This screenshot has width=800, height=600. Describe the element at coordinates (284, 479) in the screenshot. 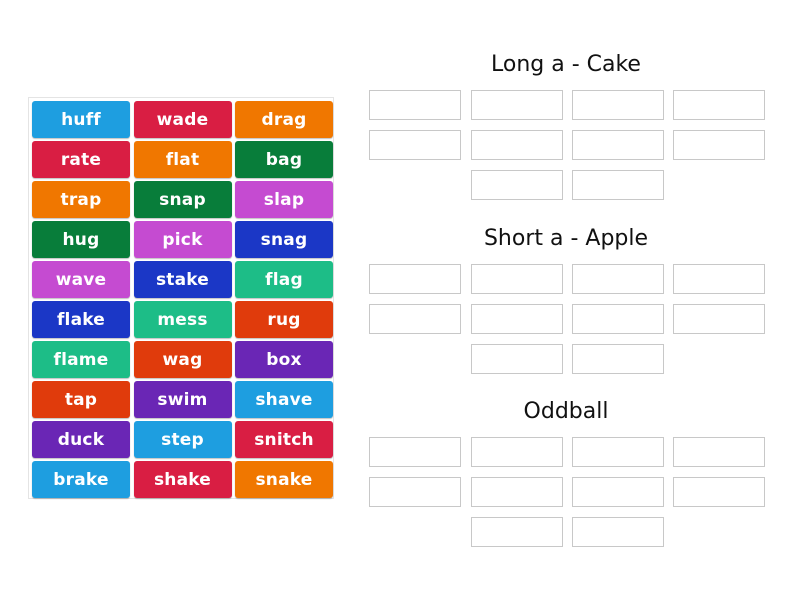

I see `word-tile: snake` at that location.